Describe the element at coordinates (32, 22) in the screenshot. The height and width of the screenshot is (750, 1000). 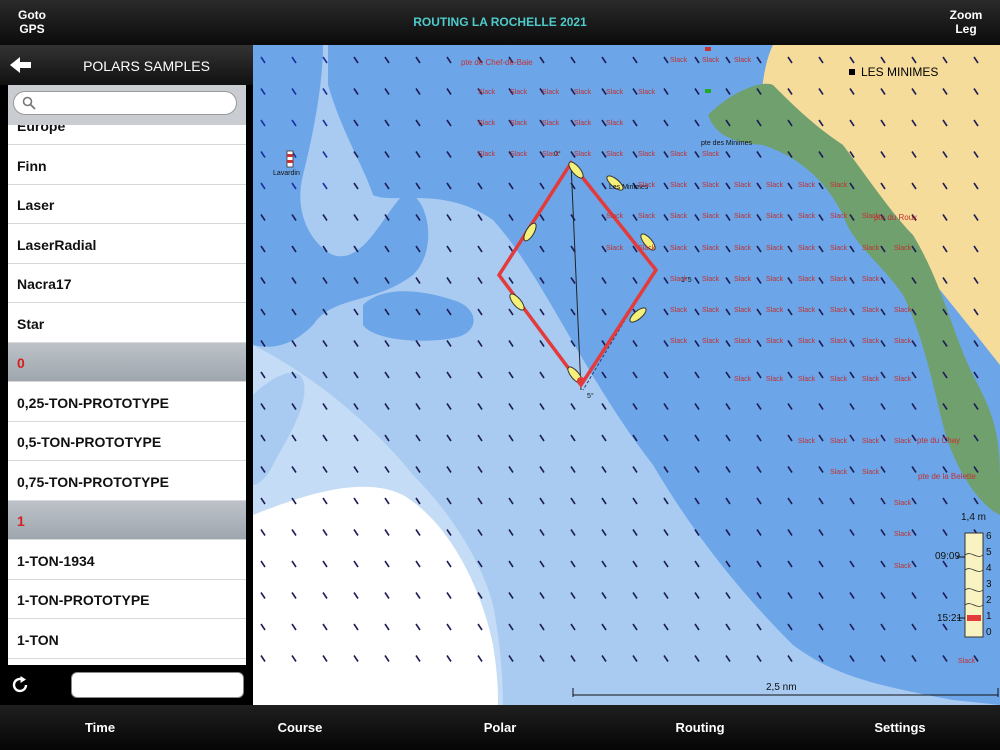
I see `goto-gps-button: Goto GPS` at that location.